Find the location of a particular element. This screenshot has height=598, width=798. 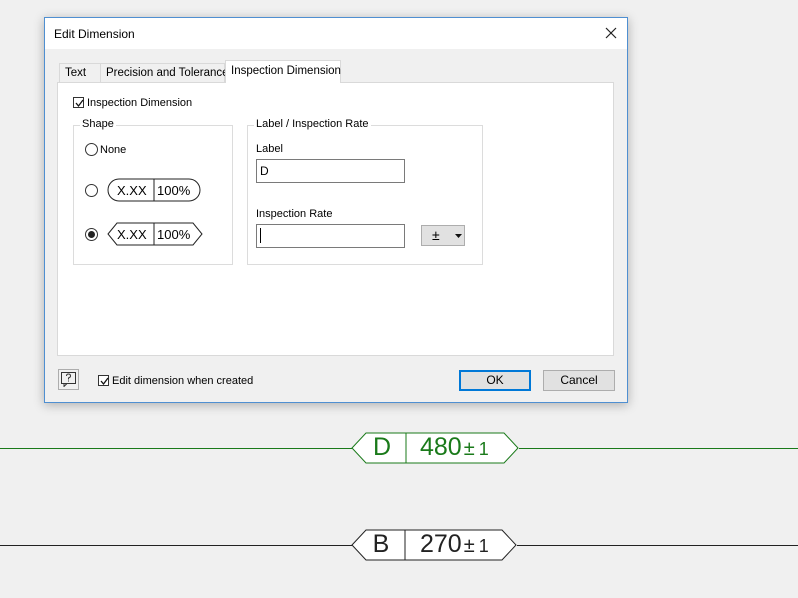

dim-b-value: 270 ±1 is located at coordinates (454, 544).